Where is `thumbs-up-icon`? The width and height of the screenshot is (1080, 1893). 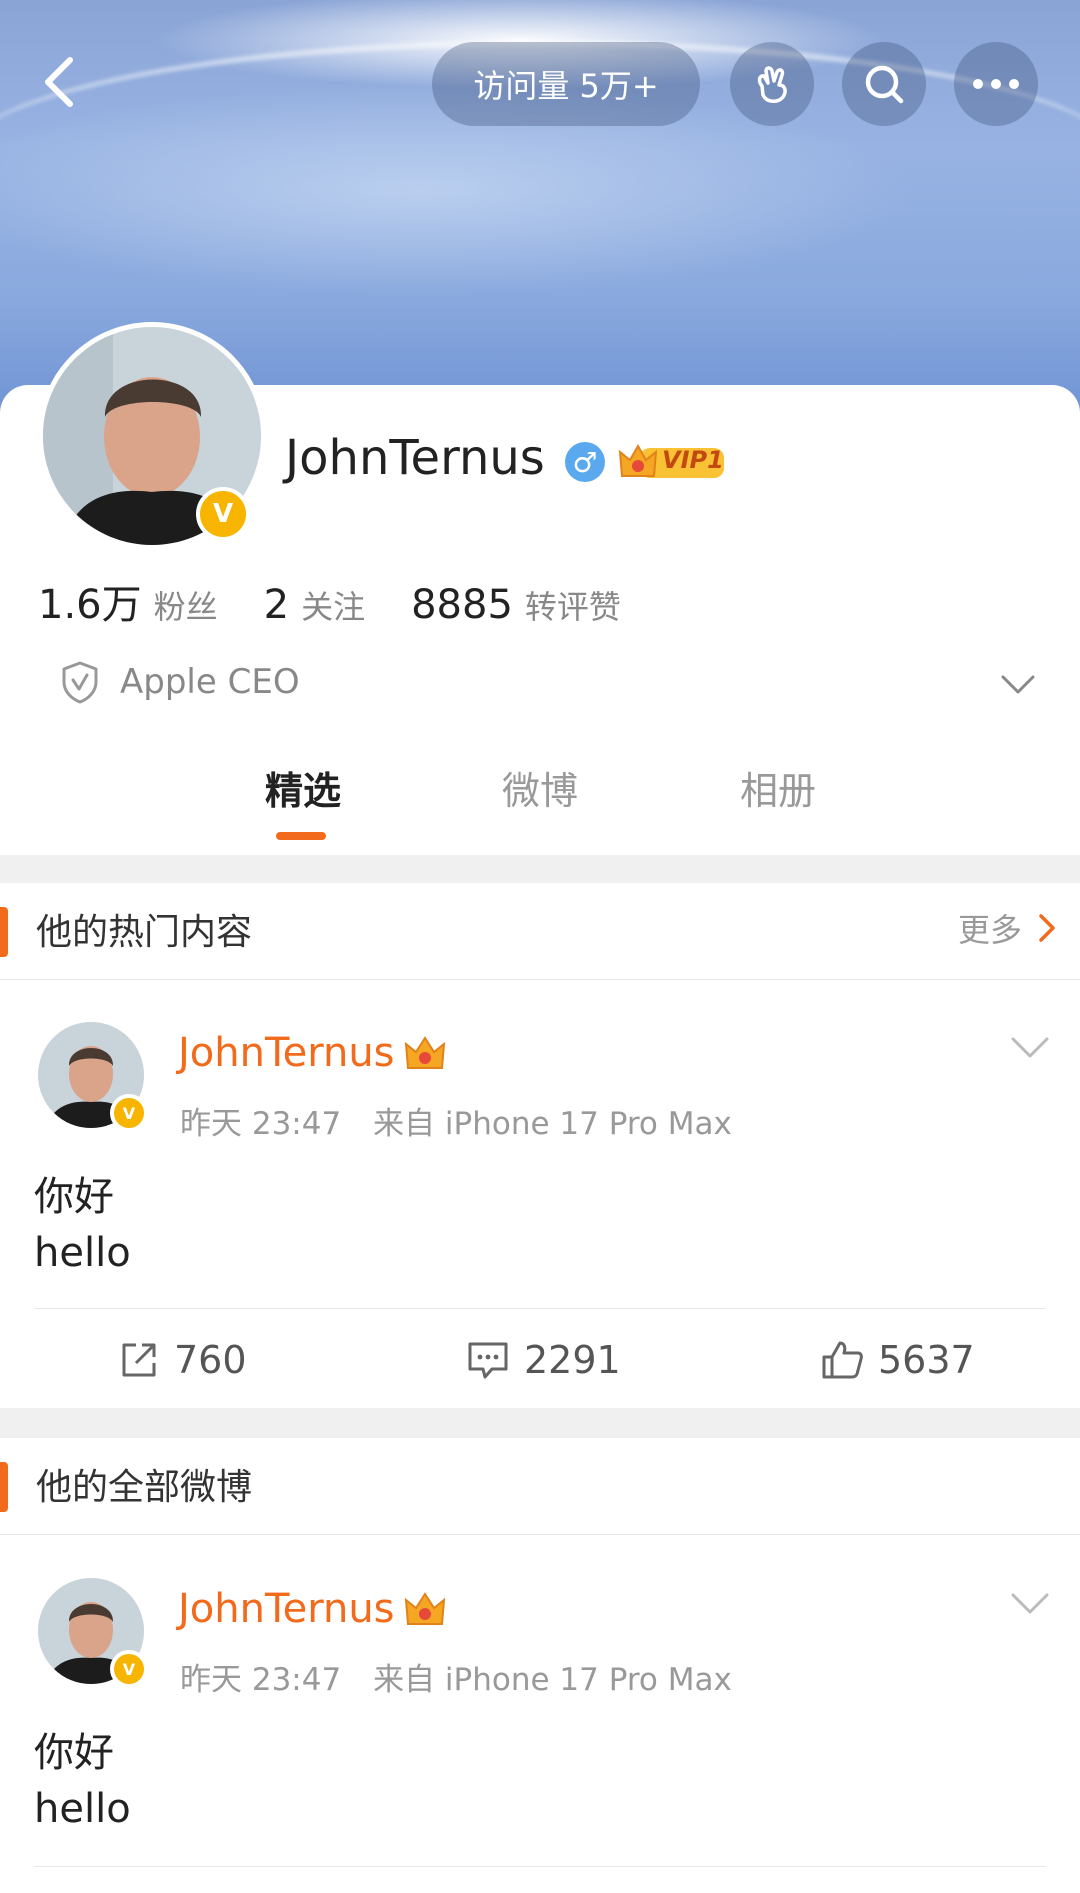
thumbs-up-icon is located at coordinates (842, 1360).